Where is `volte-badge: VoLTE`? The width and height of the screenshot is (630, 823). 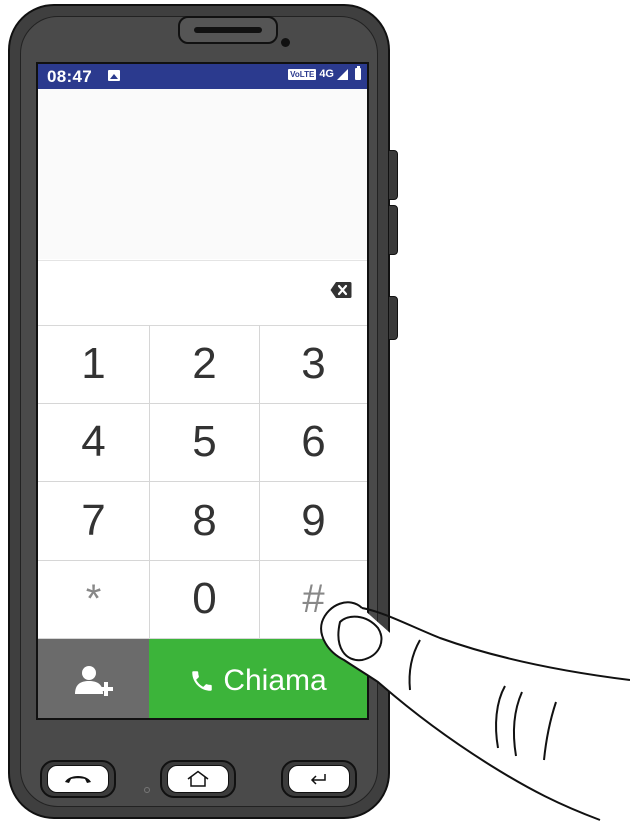
volte-badge: VoLTE is located at coordinates (302, 74).